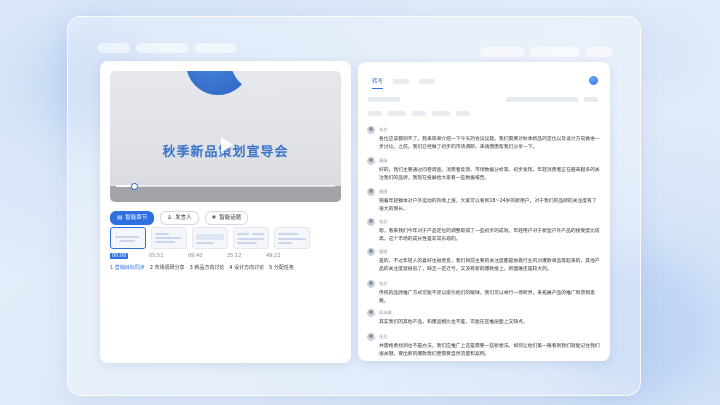 Image resolution: width=720 pixels, height=405 pixels. What do you see at coordinates (281, 267) in the screenshot?
I see `chapter-item: 5 分配任务` at bounding box center [281, 267].